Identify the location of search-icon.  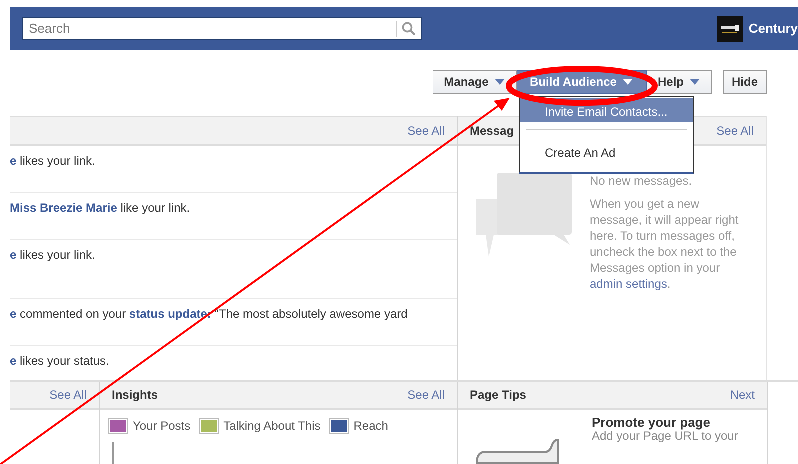
(409, 29).